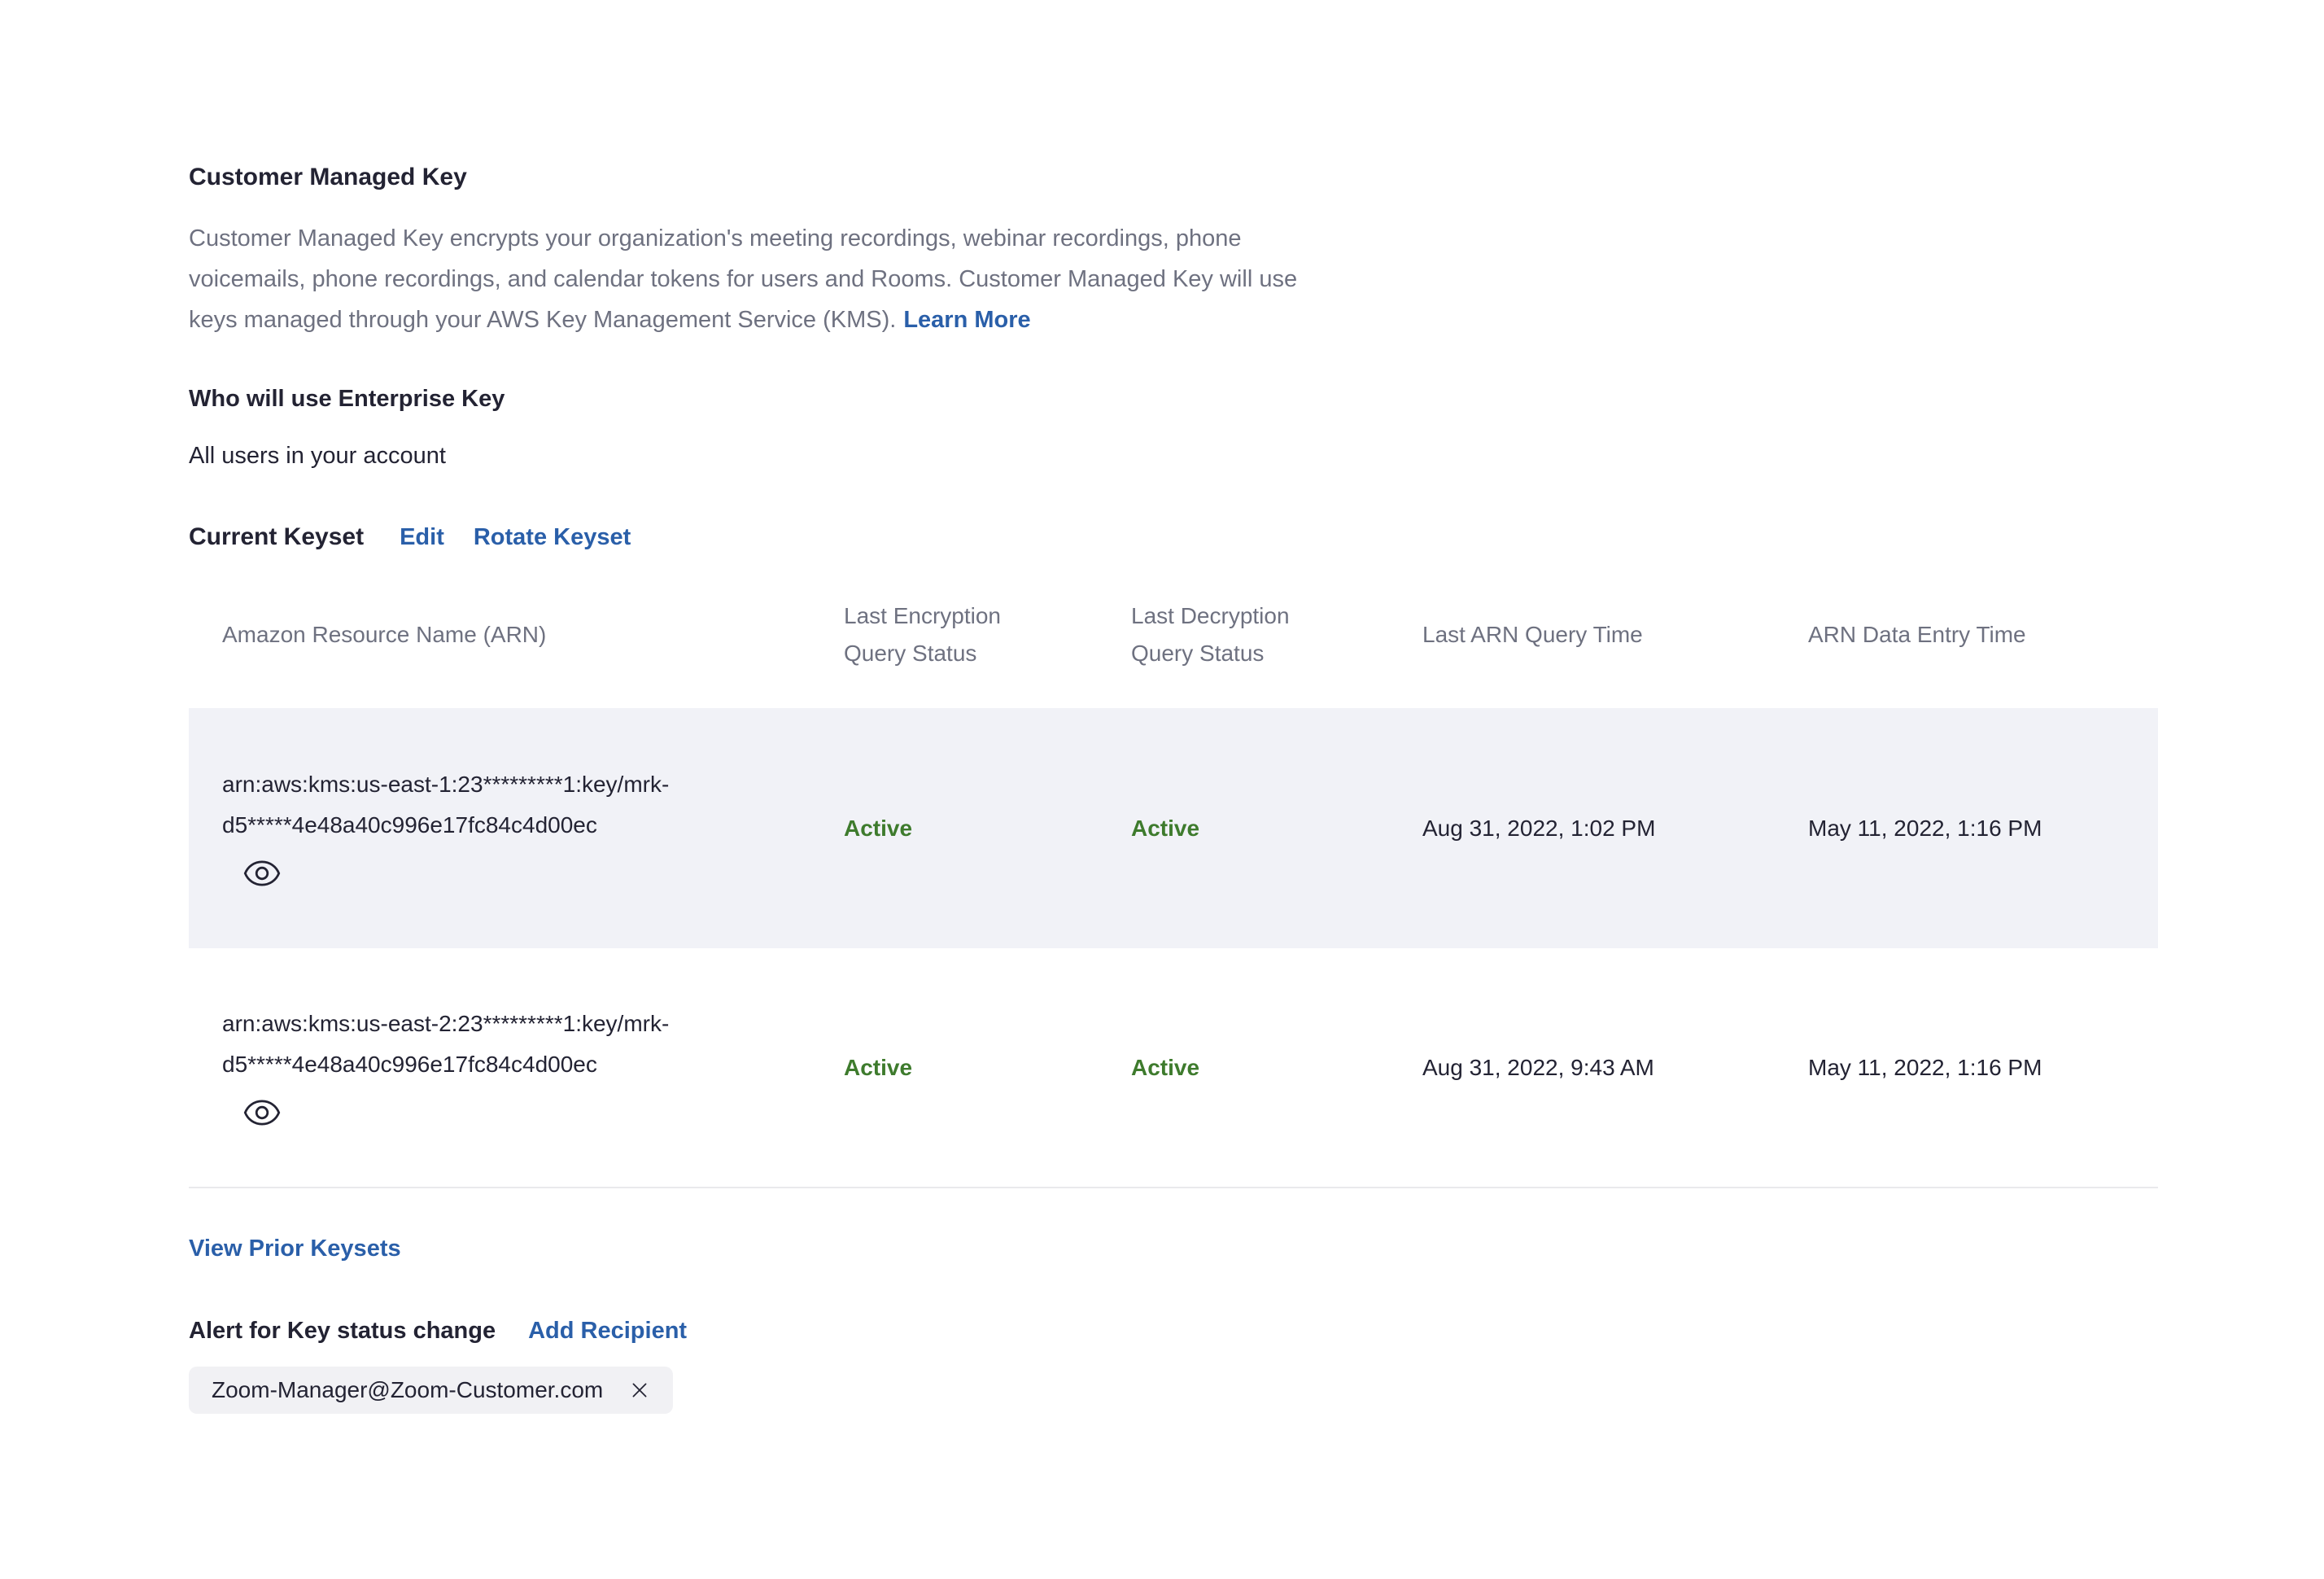  Describe the element at coordinates (1917, 634) in the screenshot. I see `column-header-arn-data-entry-time: ARN Data Entry Time` at that location.